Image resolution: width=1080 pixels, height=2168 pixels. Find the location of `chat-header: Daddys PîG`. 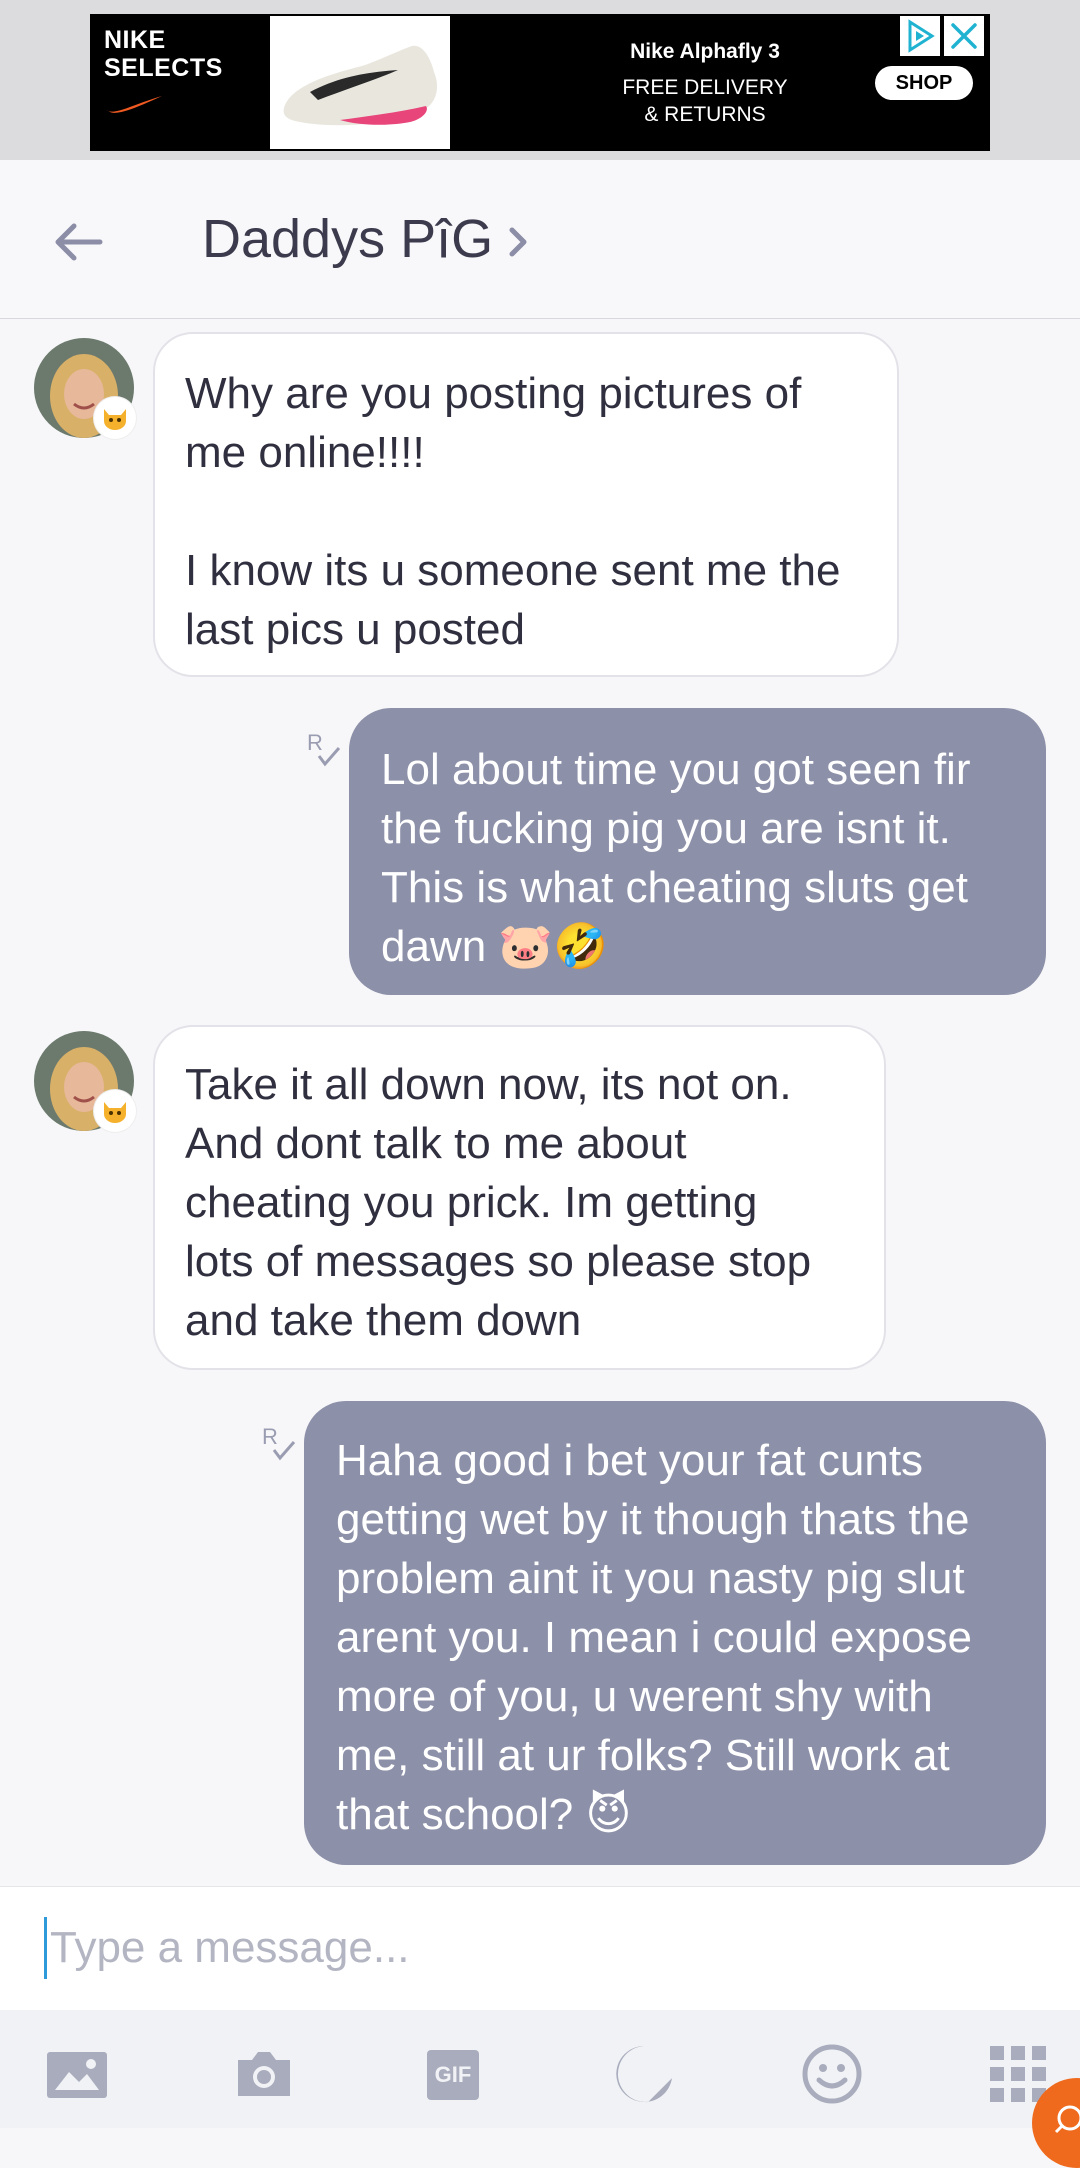

chat-header: Daddys PîG is located at coordinates (540, 239).